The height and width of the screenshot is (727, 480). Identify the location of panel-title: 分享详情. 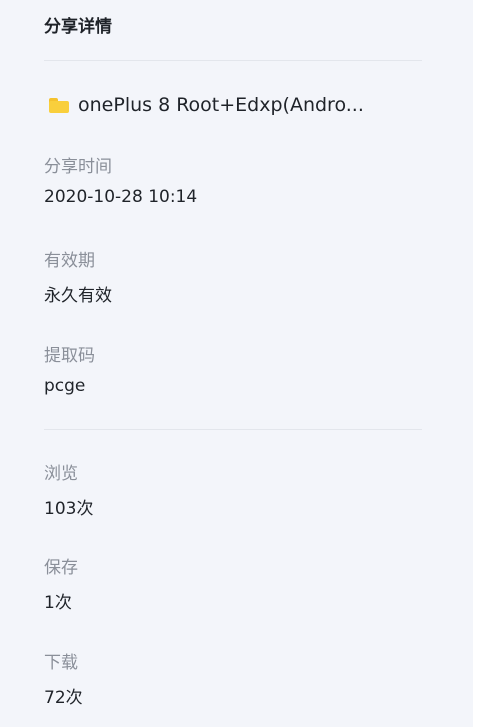
(78, 27).